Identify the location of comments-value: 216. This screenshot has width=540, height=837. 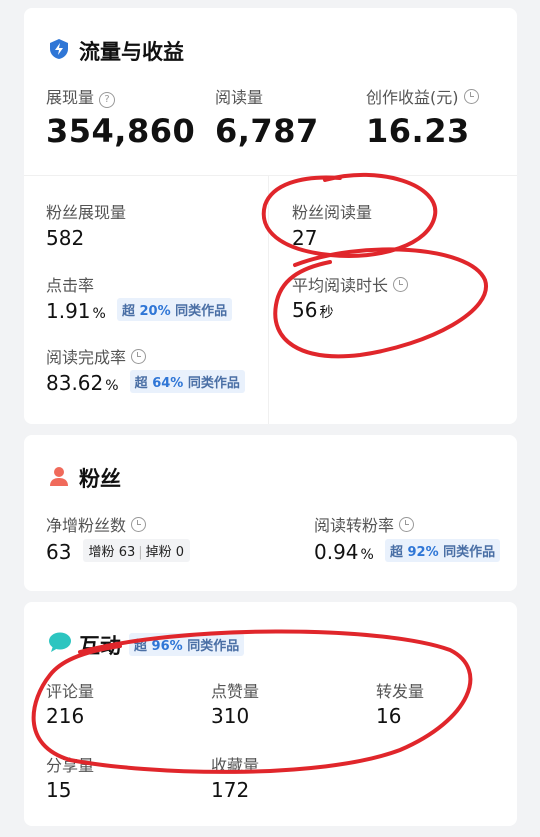
(65, 716).